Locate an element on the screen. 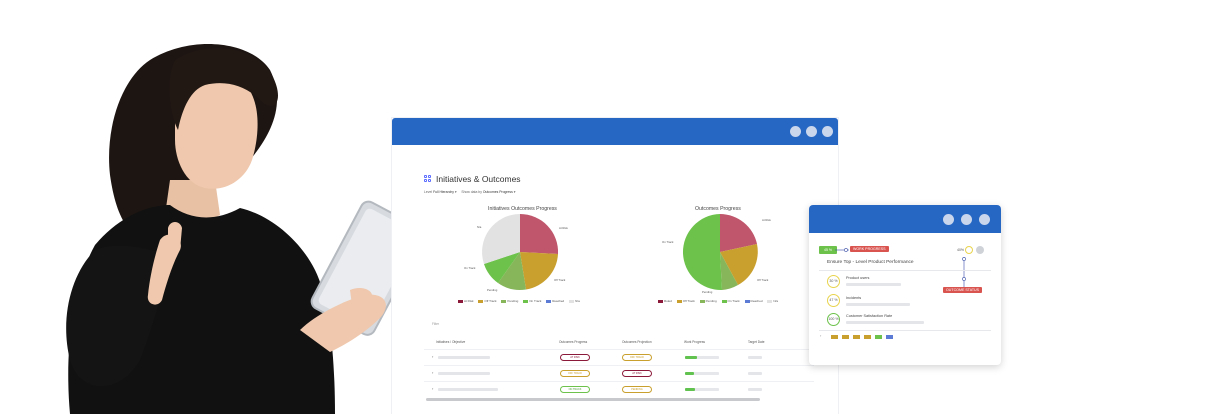 The image size is (1232, 414). work-progress-badge: WORK PROGRESS is located at coordinates (869, 249).